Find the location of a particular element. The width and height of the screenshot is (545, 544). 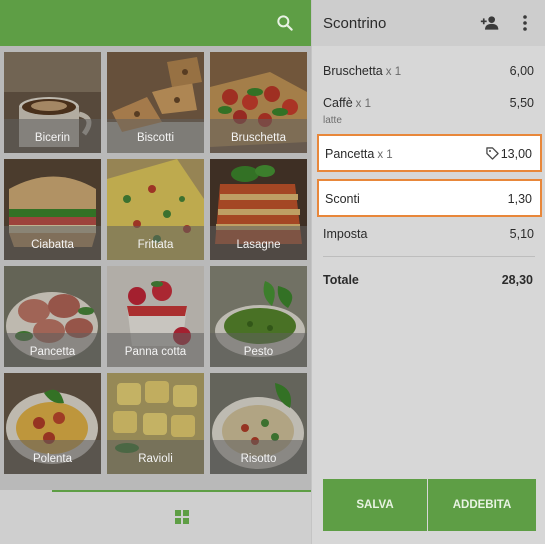

discount-value: 1,30 is located at coordinates (519, 199).